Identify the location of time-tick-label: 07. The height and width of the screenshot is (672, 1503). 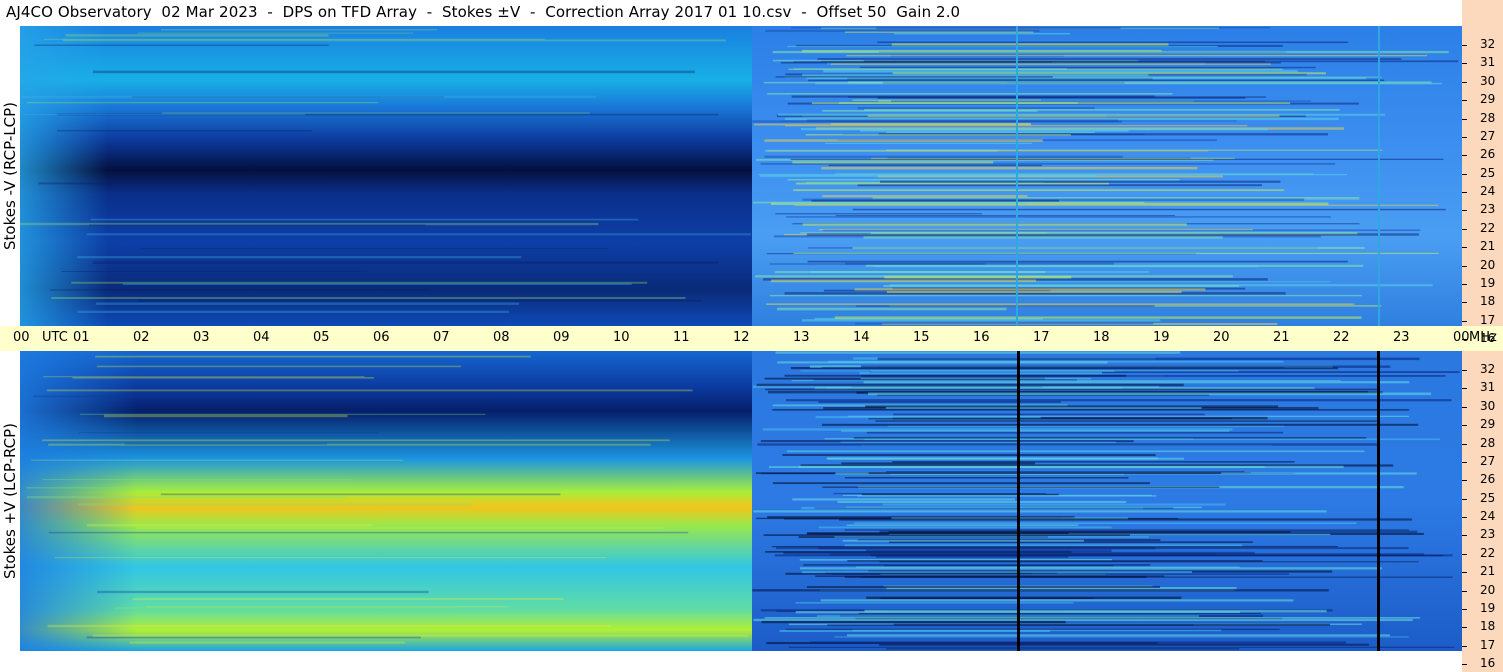
(441, 337).